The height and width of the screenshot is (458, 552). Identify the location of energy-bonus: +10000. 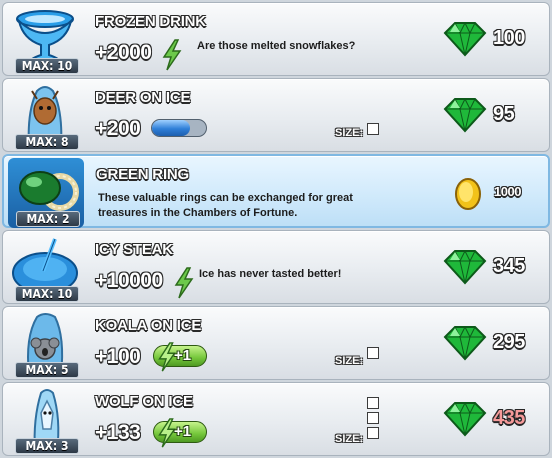
(129, 280).